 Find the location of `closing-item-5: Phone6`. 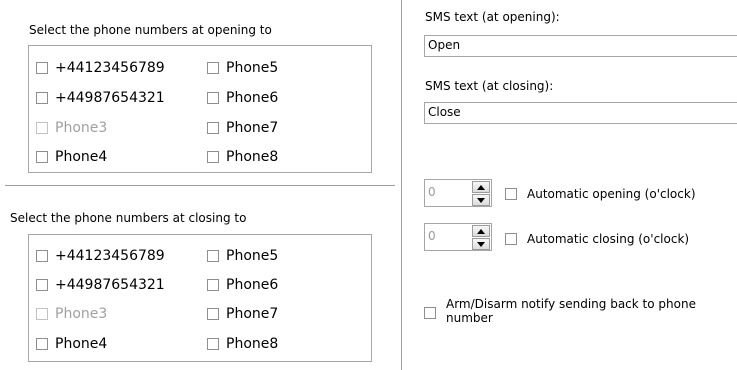

closing-item-5: Phone6 is located at coordinates (242, 285).